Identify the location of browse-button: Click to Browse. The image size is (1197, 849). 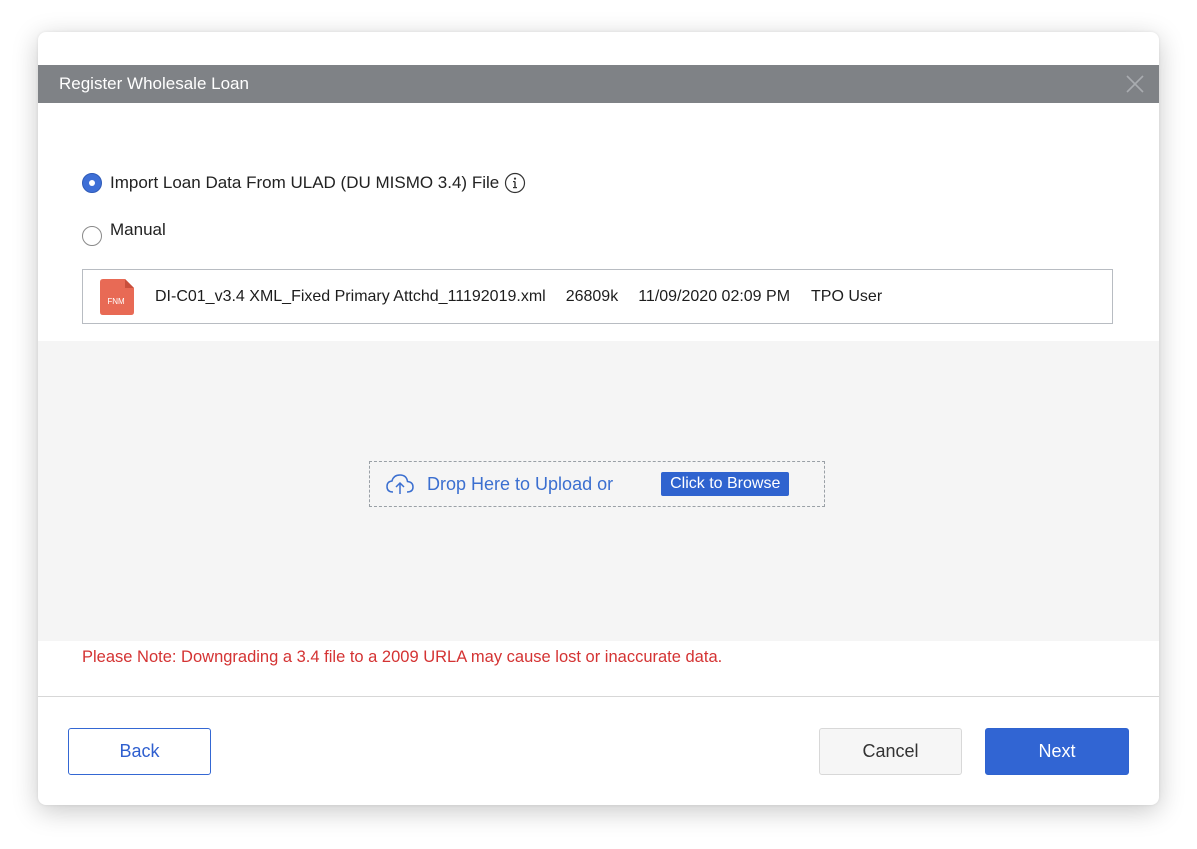
(725, 484).